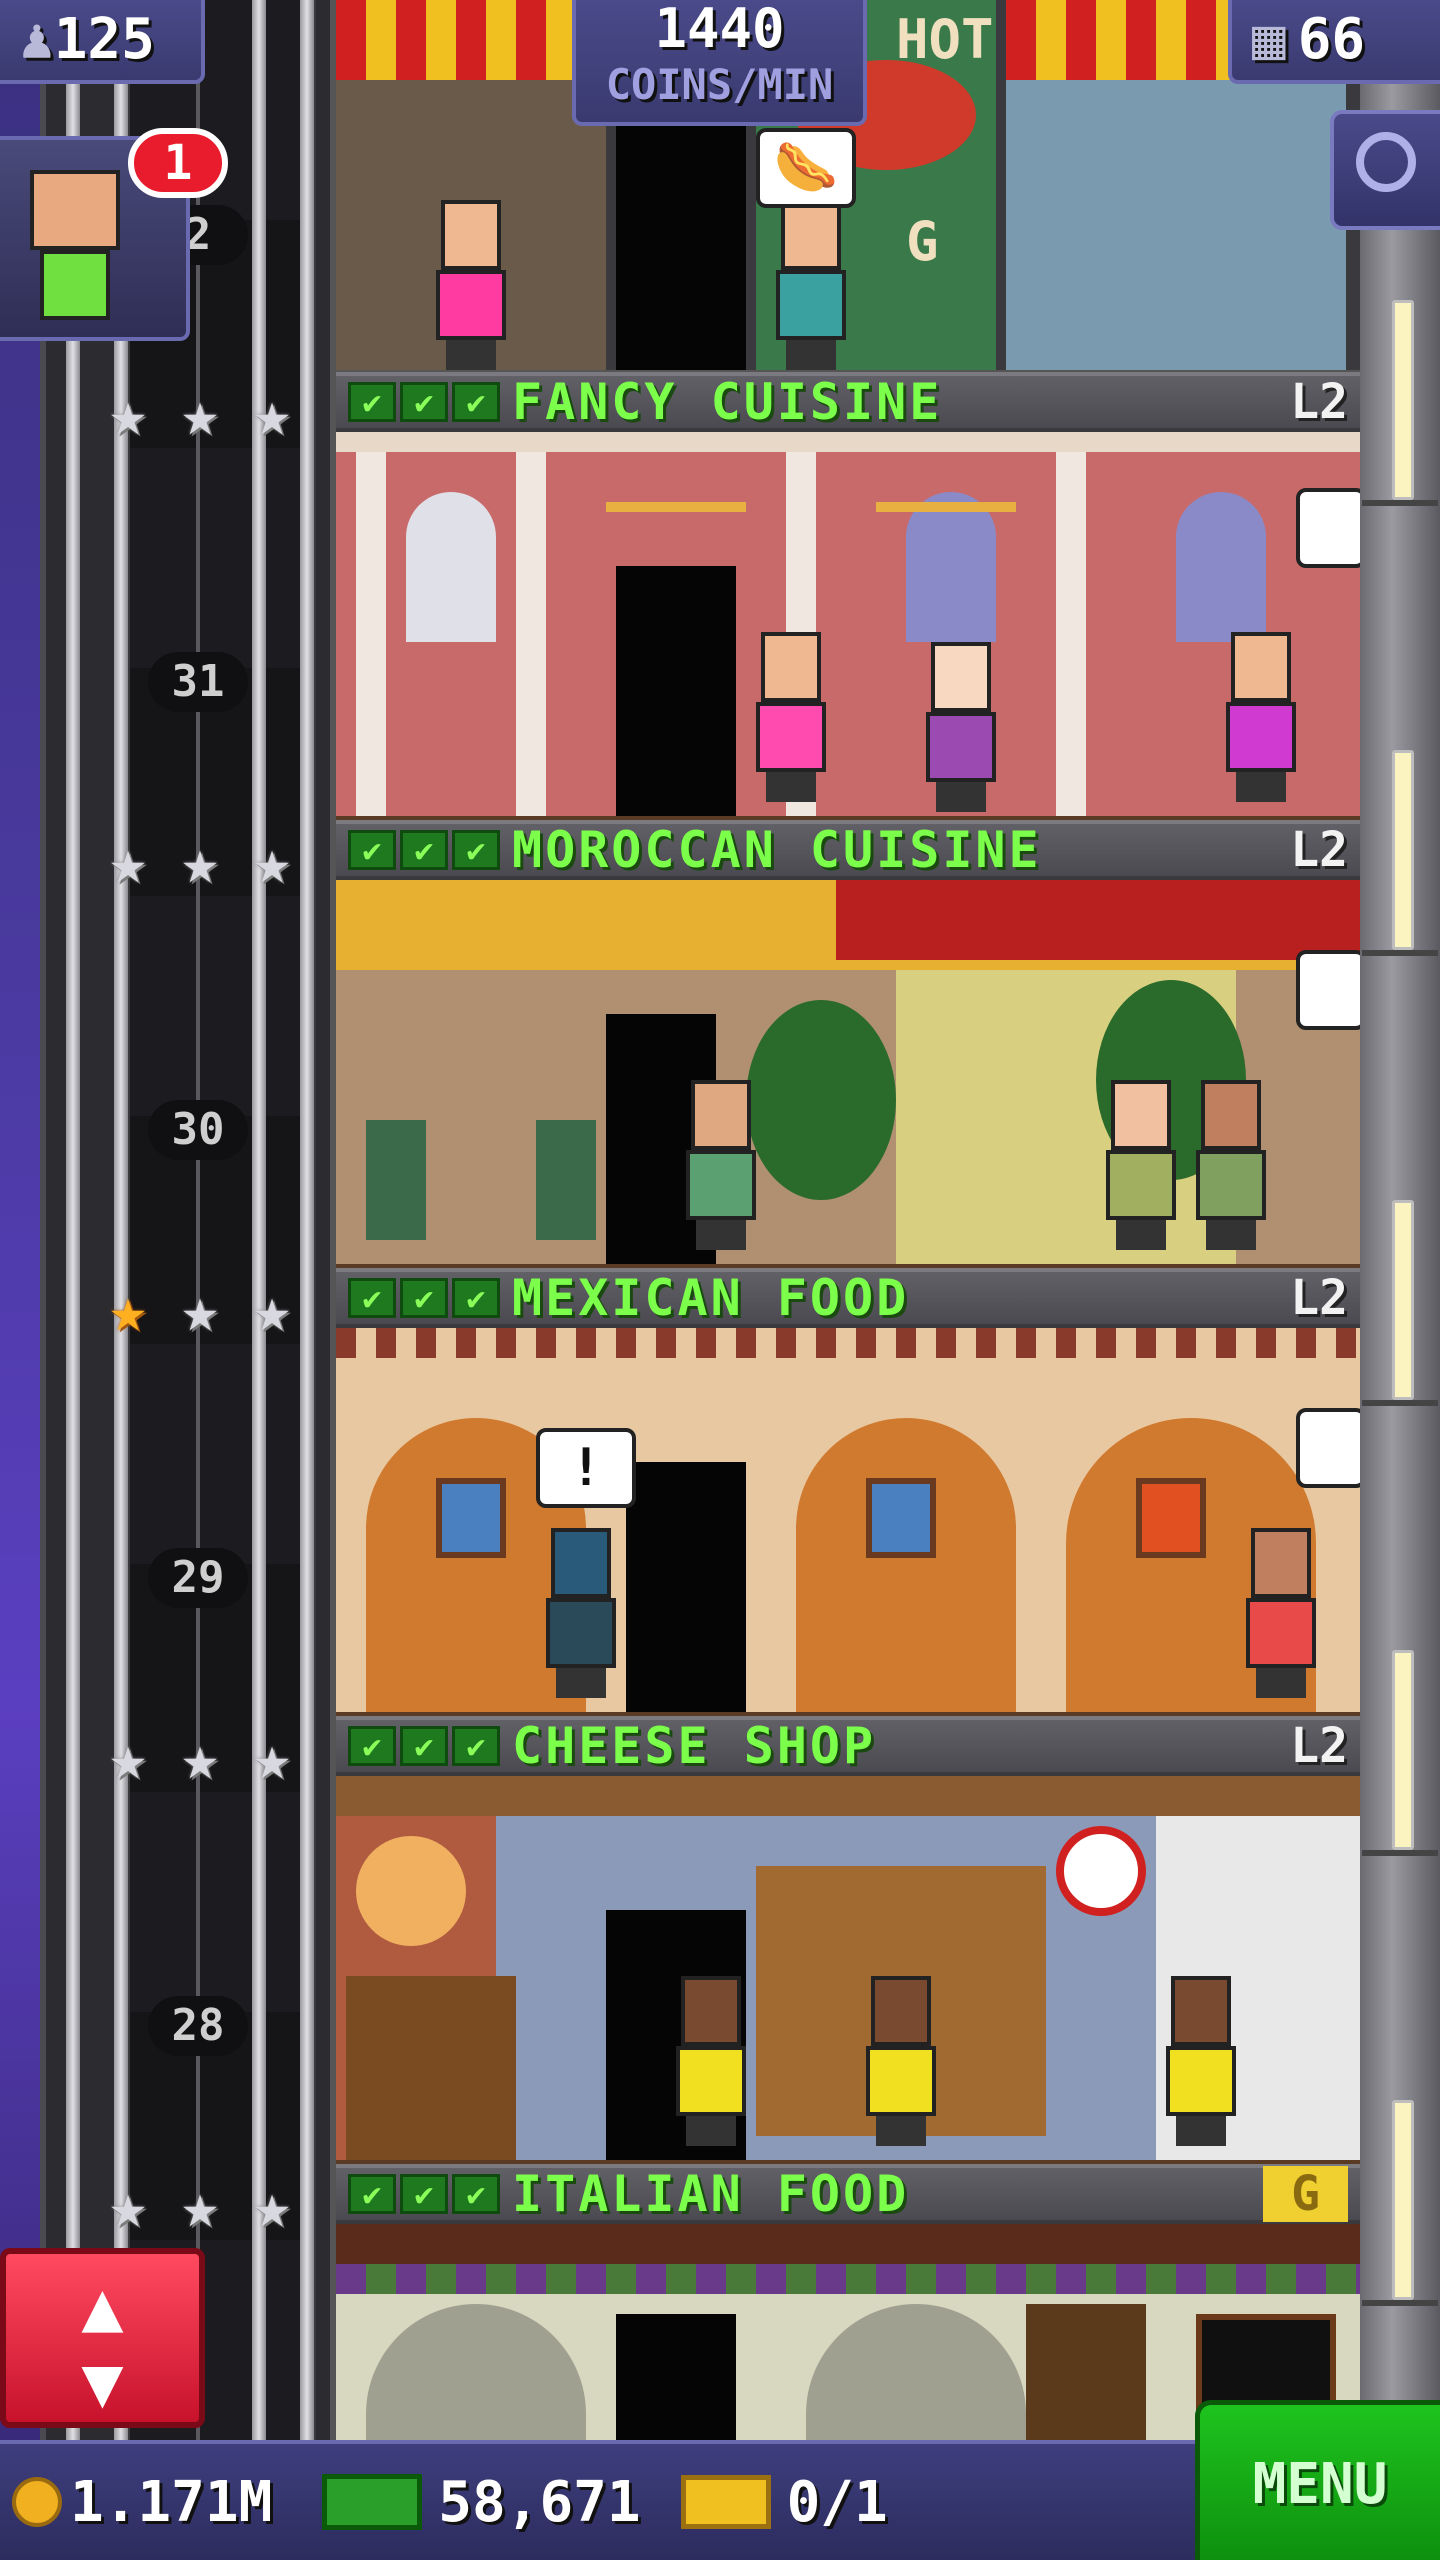 This screenshot has height=2560, width=1440. I want to click on shaft-floor-number: 31, so click(198, 682).